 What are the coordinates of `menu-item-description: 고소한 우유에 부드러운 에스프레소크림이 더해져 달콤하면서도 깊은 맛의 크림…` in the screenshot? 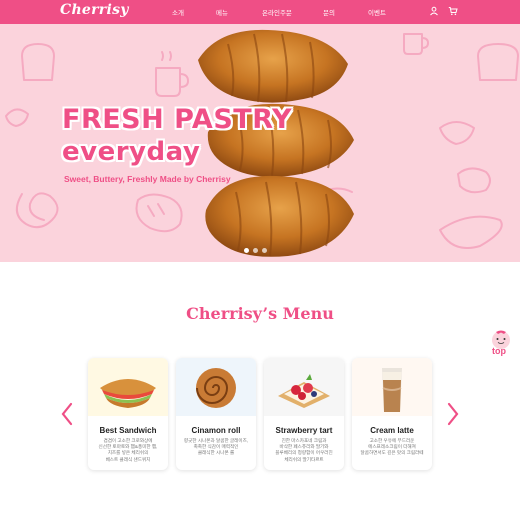 It's located at (392, 447).